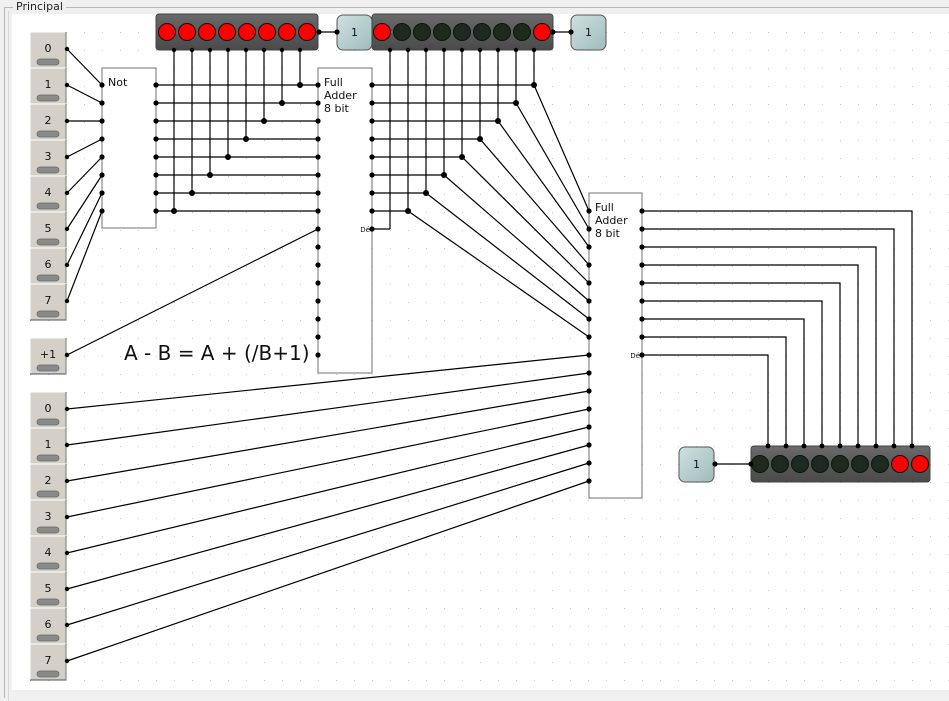 This screenshot has width=949, height=701. What do you see at coordinates (345, 220) in the screenshot?
I see `full-adder-1: FullAdder8 bit` at bounding box center [345, 220].